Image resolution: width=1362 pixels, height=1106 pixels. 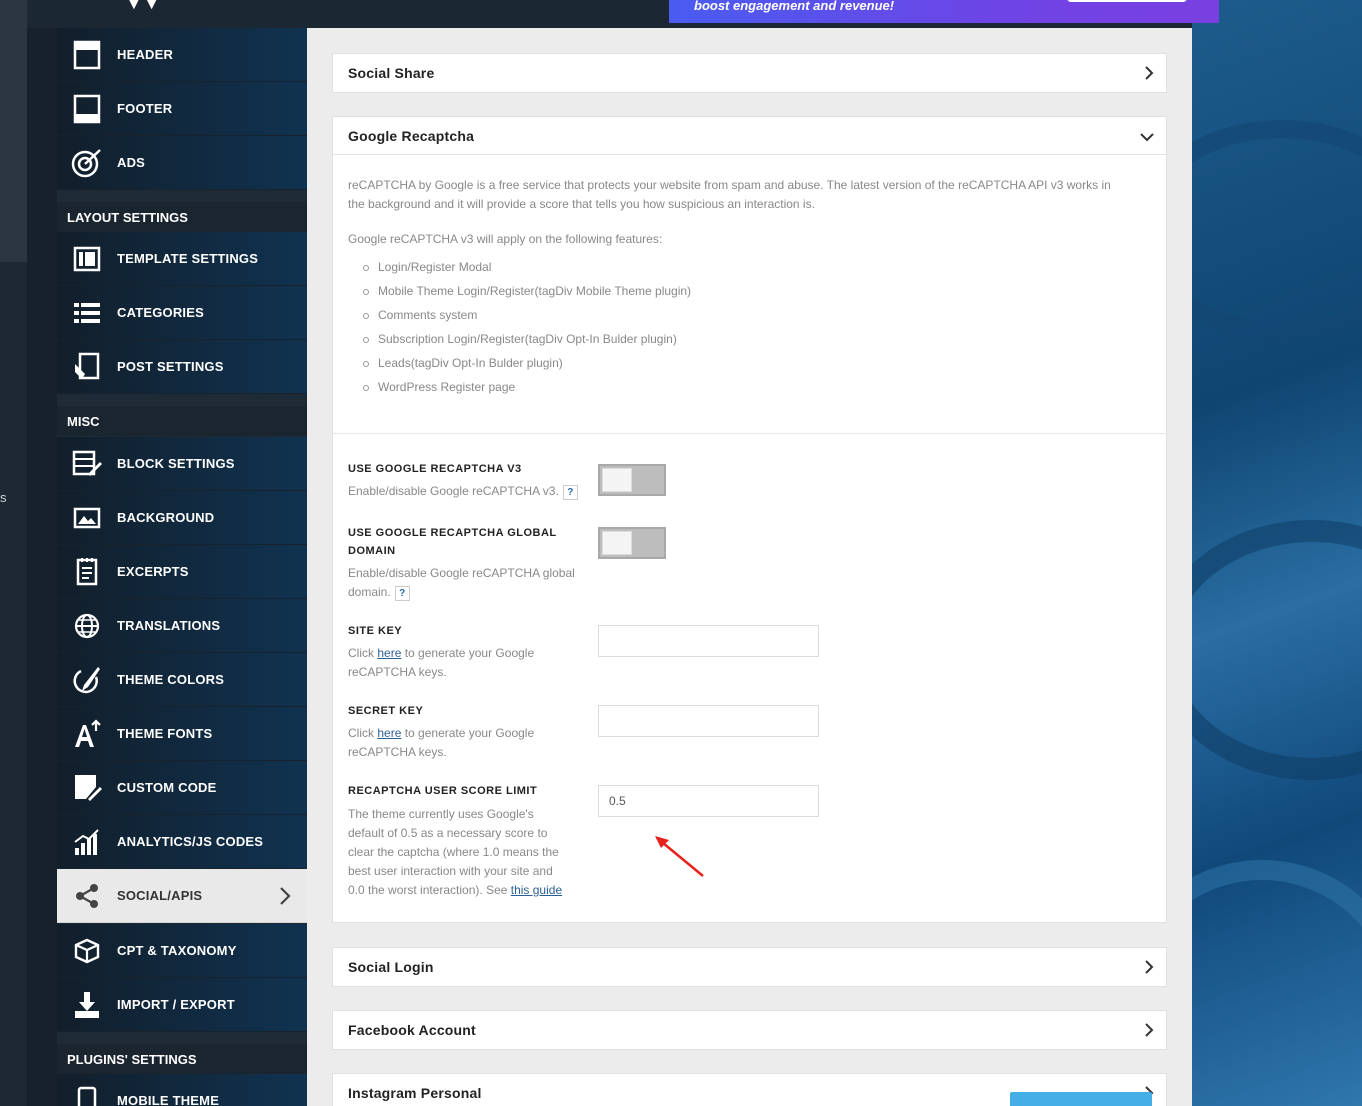 I want to click on panel-social-share: Social Share, so click(x=749, y=73).